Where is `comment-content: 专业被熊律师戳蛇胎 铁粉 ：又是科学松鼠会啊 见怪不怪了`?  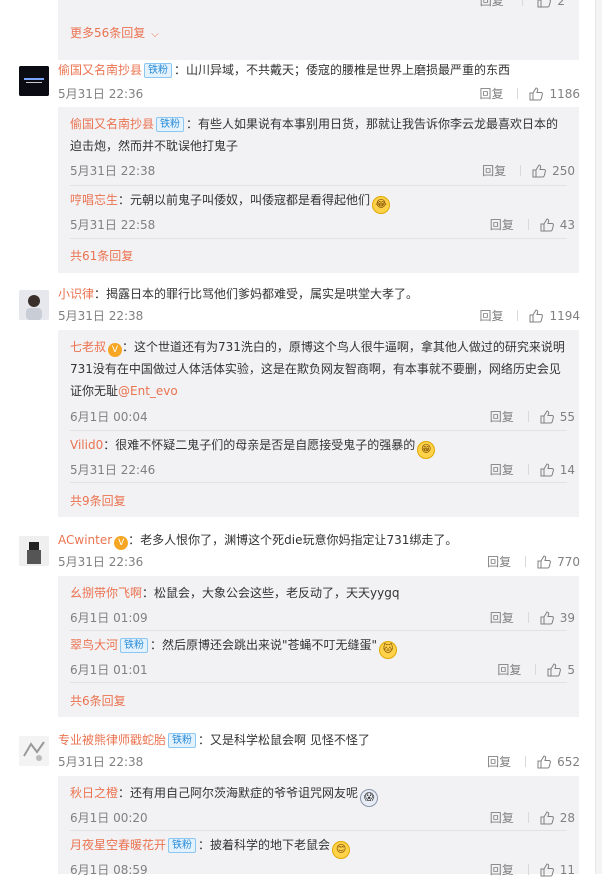 comment-content: 专业被熊律师戳蛇胎 铁粉 ：又是科学松鼠会啊 见怪不怪了 is located at coordinates (318, 740).